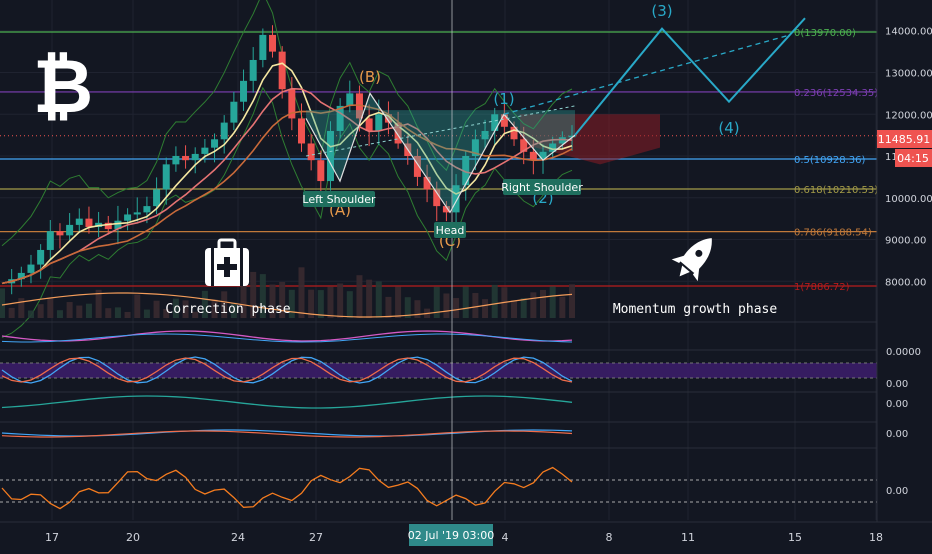  I want to click on bitcoin-icon: ₿, so click(63, 87).